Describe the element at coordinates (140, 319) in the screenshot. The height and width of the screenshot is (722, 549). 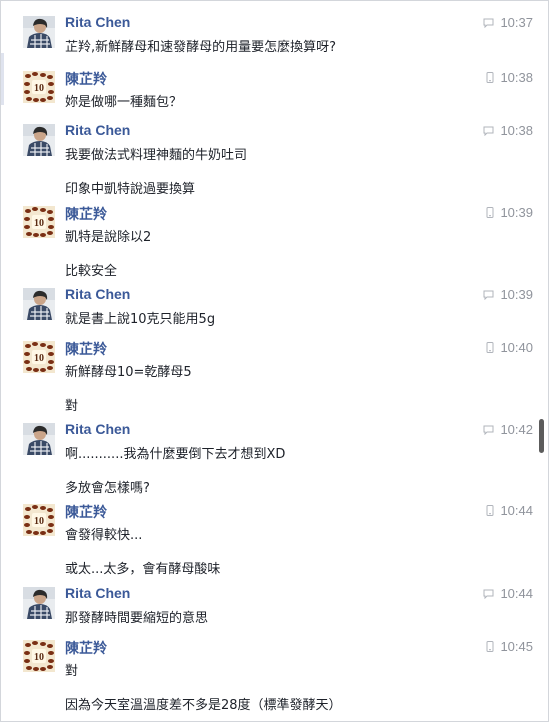
I see `message-text: 就是書上說10克只能用5g` at that location.